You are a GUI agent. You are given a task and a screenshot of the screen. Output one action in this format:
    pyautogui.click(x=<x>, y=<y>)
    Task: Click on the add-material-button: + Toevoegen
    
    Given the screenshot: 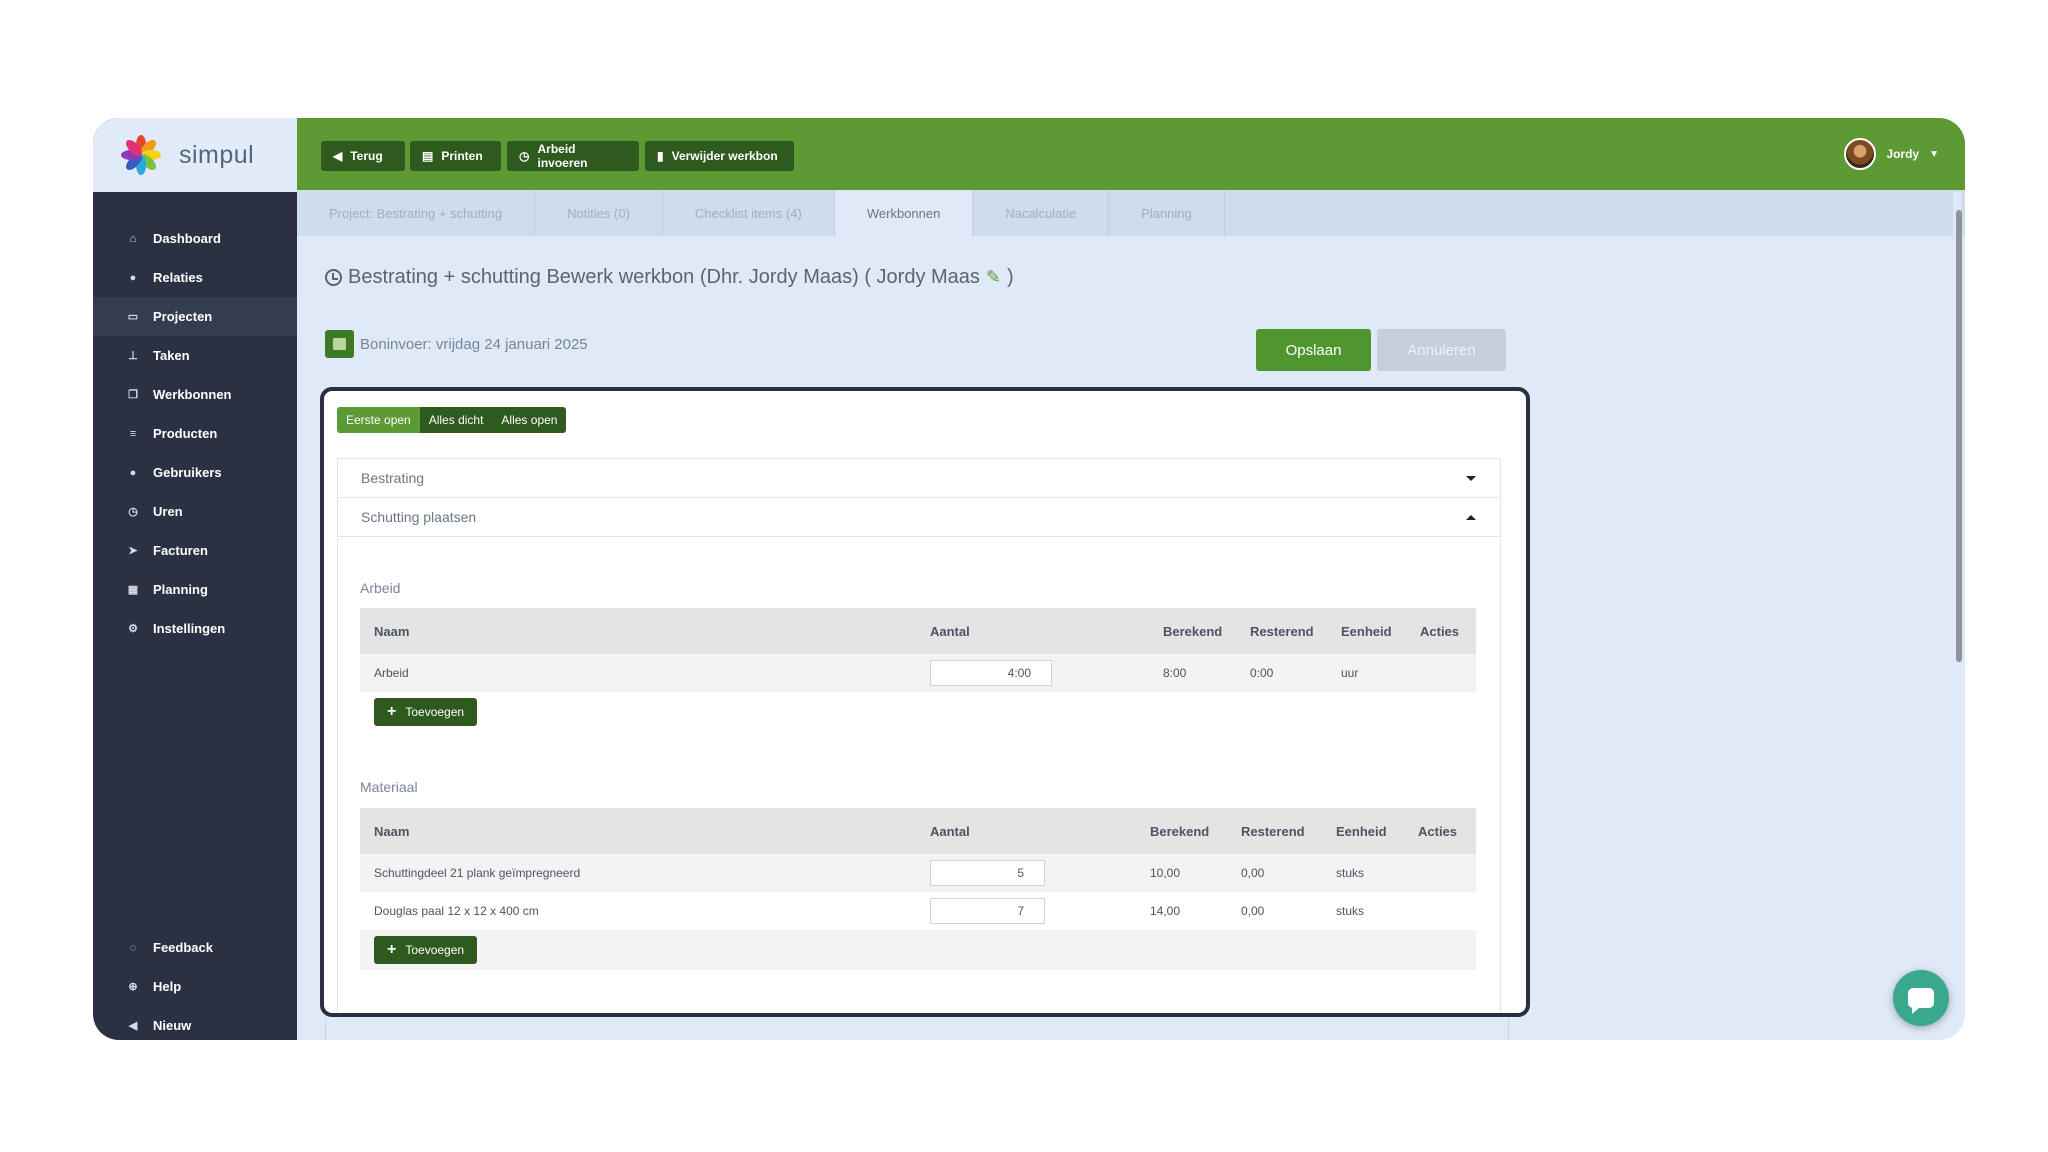 What is the action you would take?
    pyautogui.click(x=426, y=950)
    